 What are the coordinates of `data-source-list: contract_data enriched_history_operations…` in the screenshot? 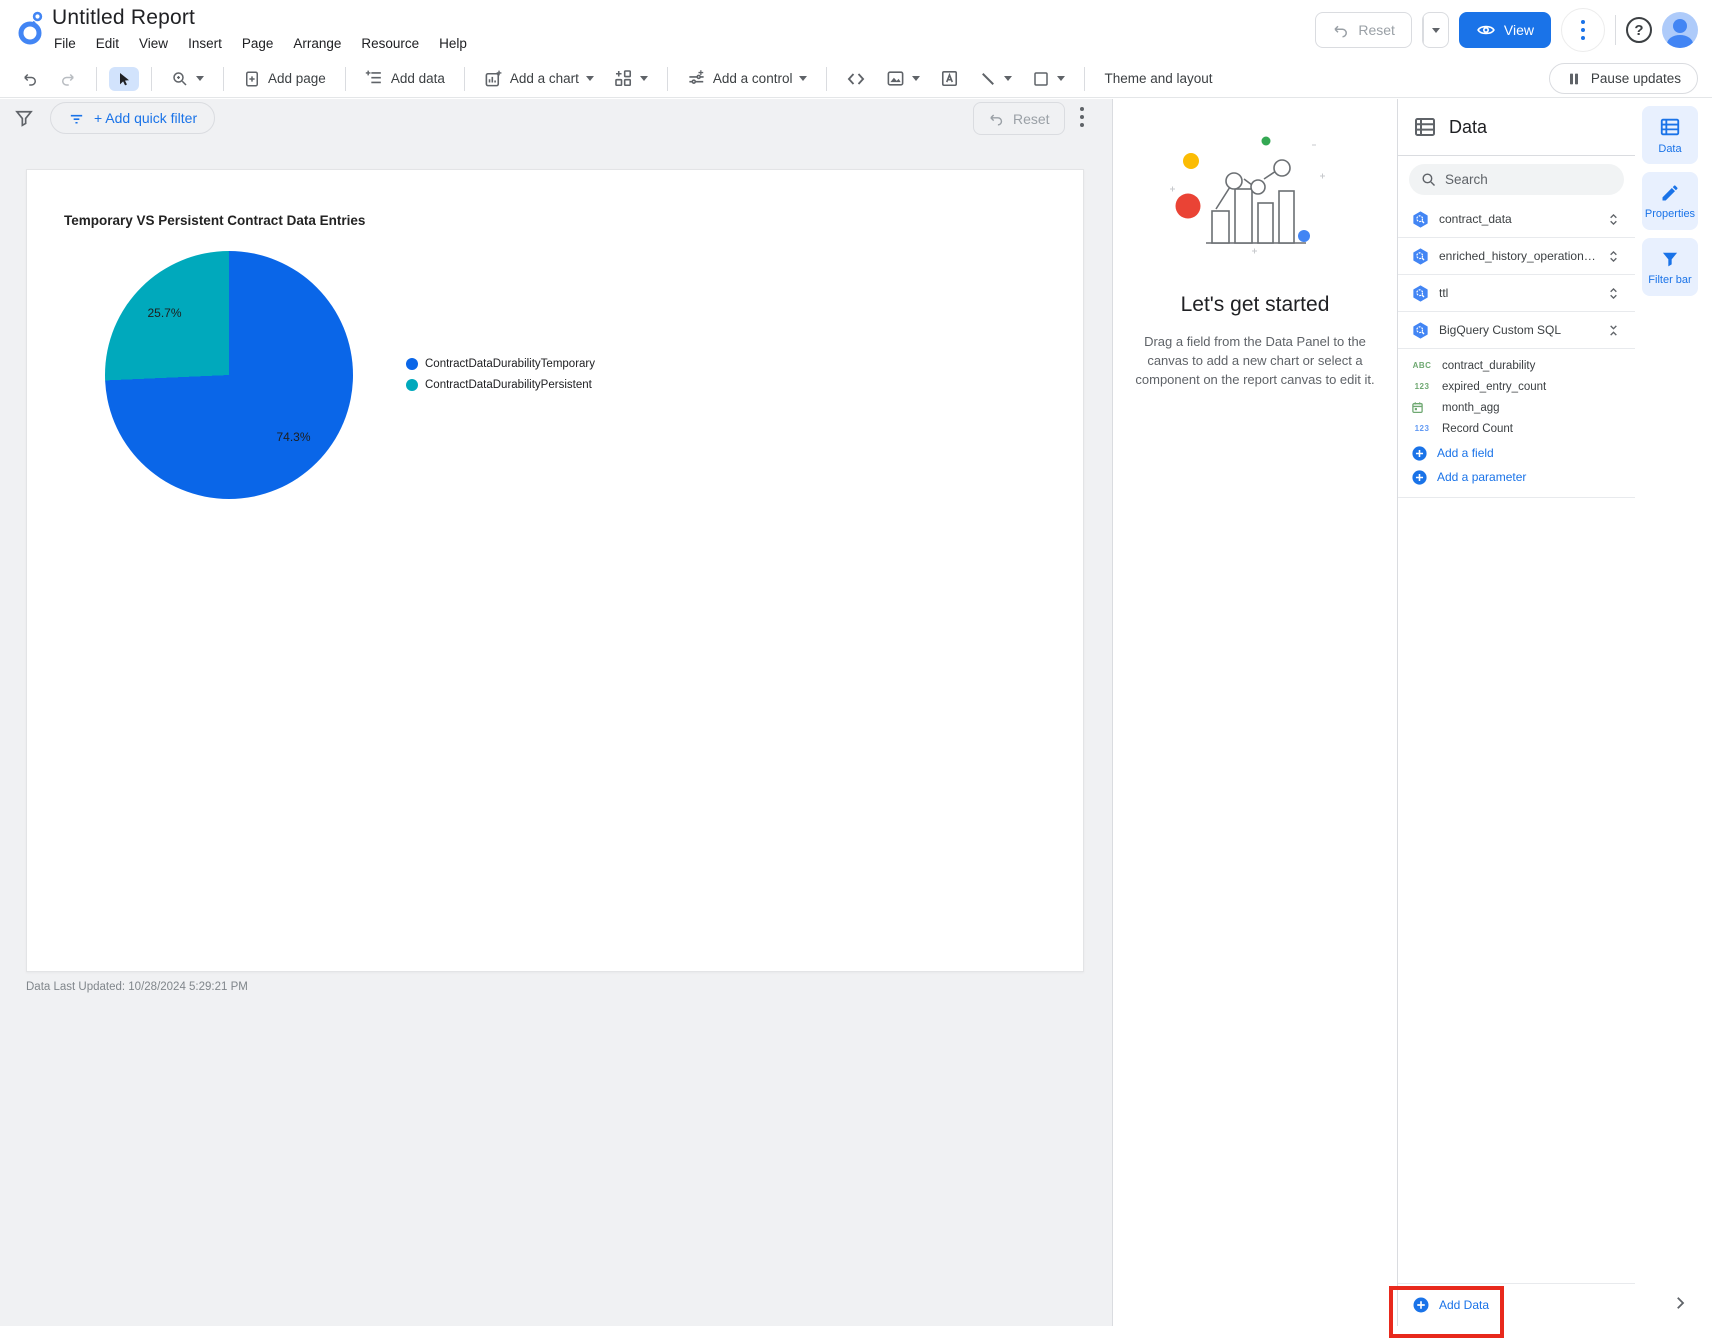 It's located at (1516, 275).